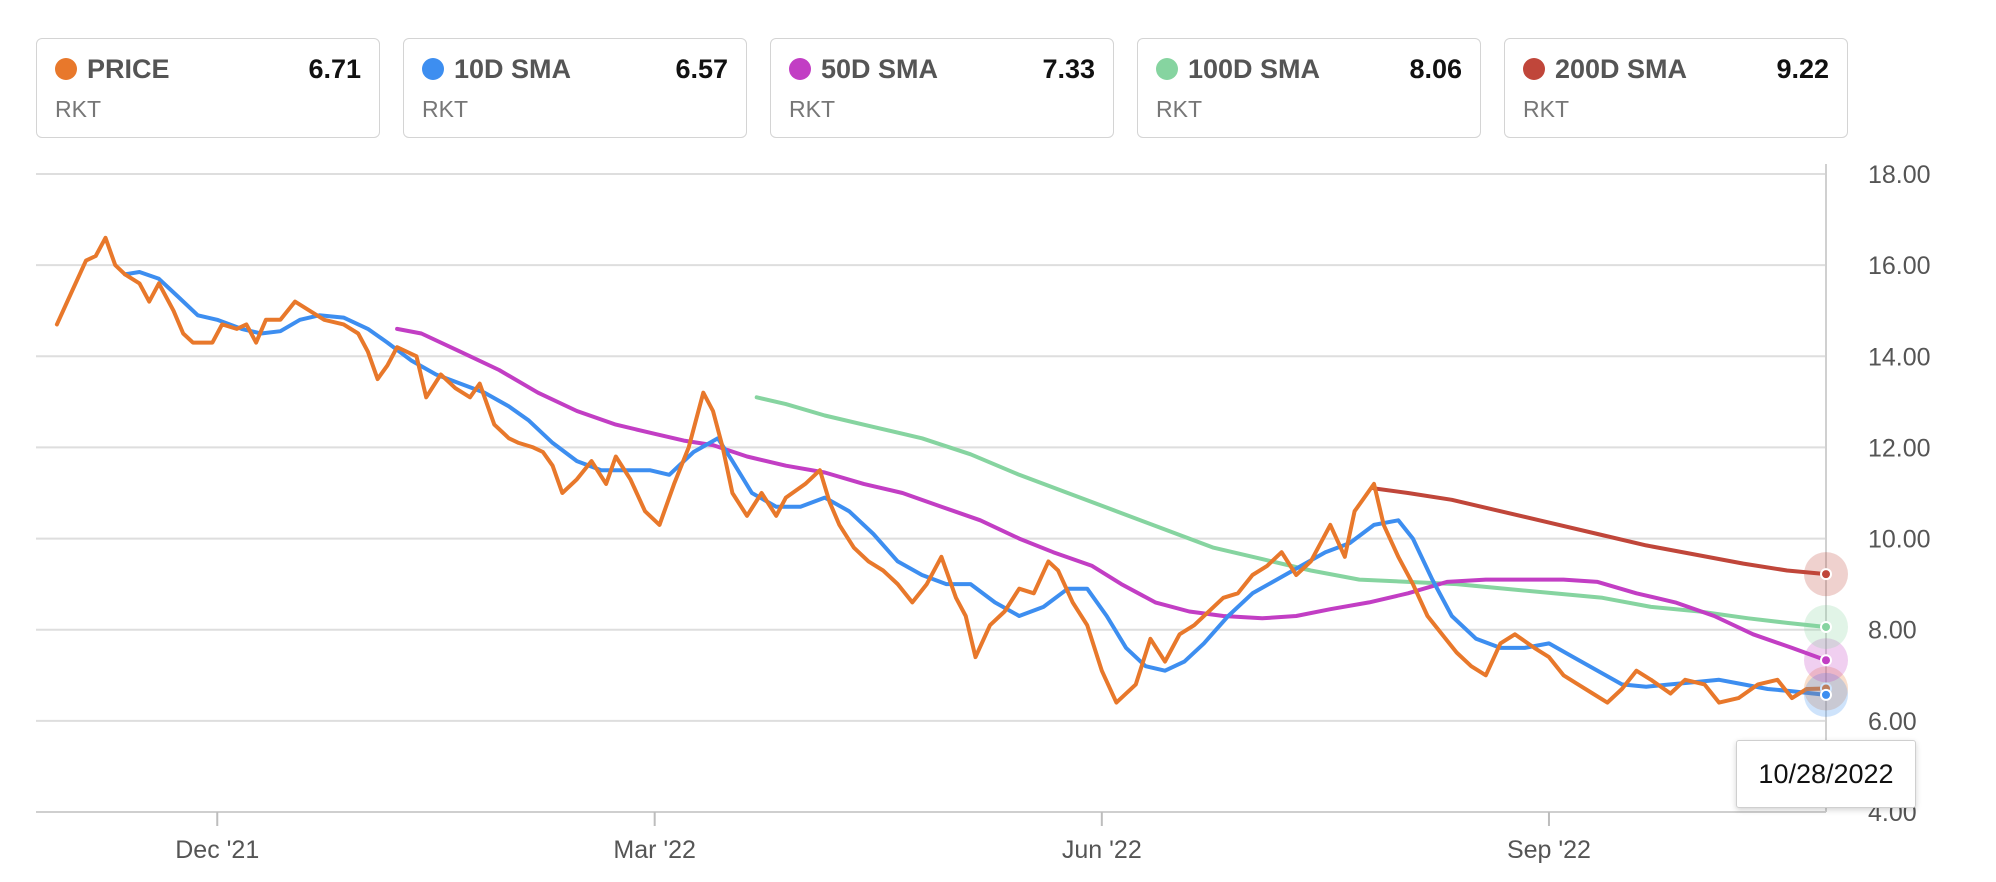 This screenshot has height=882, width=1996. What do you see at coordinates (513, 69) in the screenshot?
I see `legend-label: 10D SMA` at bounding box center [513, 69].